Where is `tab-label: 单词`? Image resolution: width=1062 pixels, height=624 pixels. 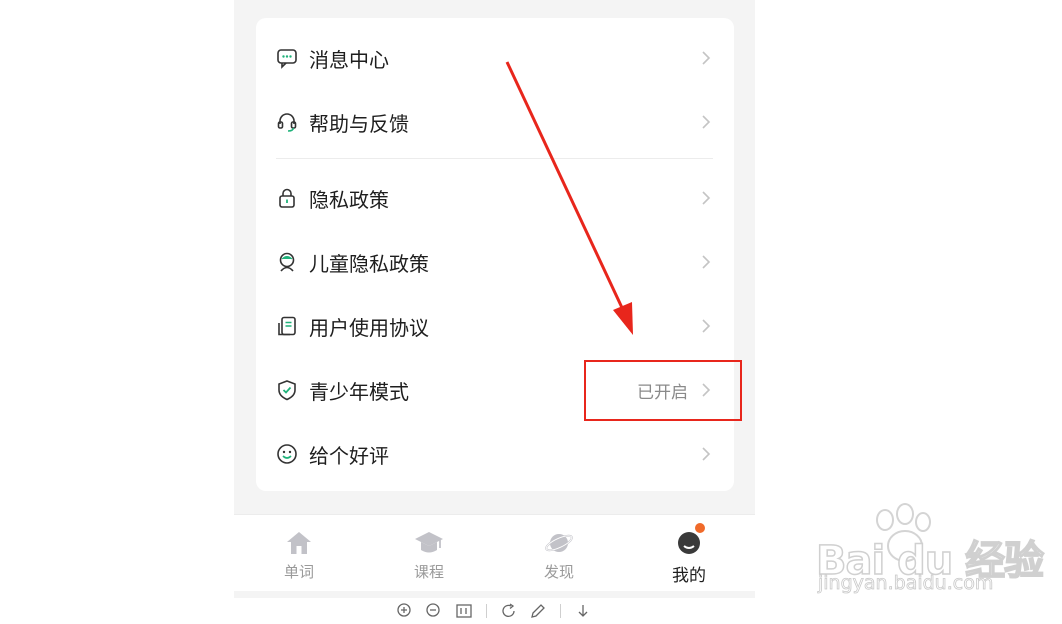 tab-label: 单词 is located at coordinates (298, 572).